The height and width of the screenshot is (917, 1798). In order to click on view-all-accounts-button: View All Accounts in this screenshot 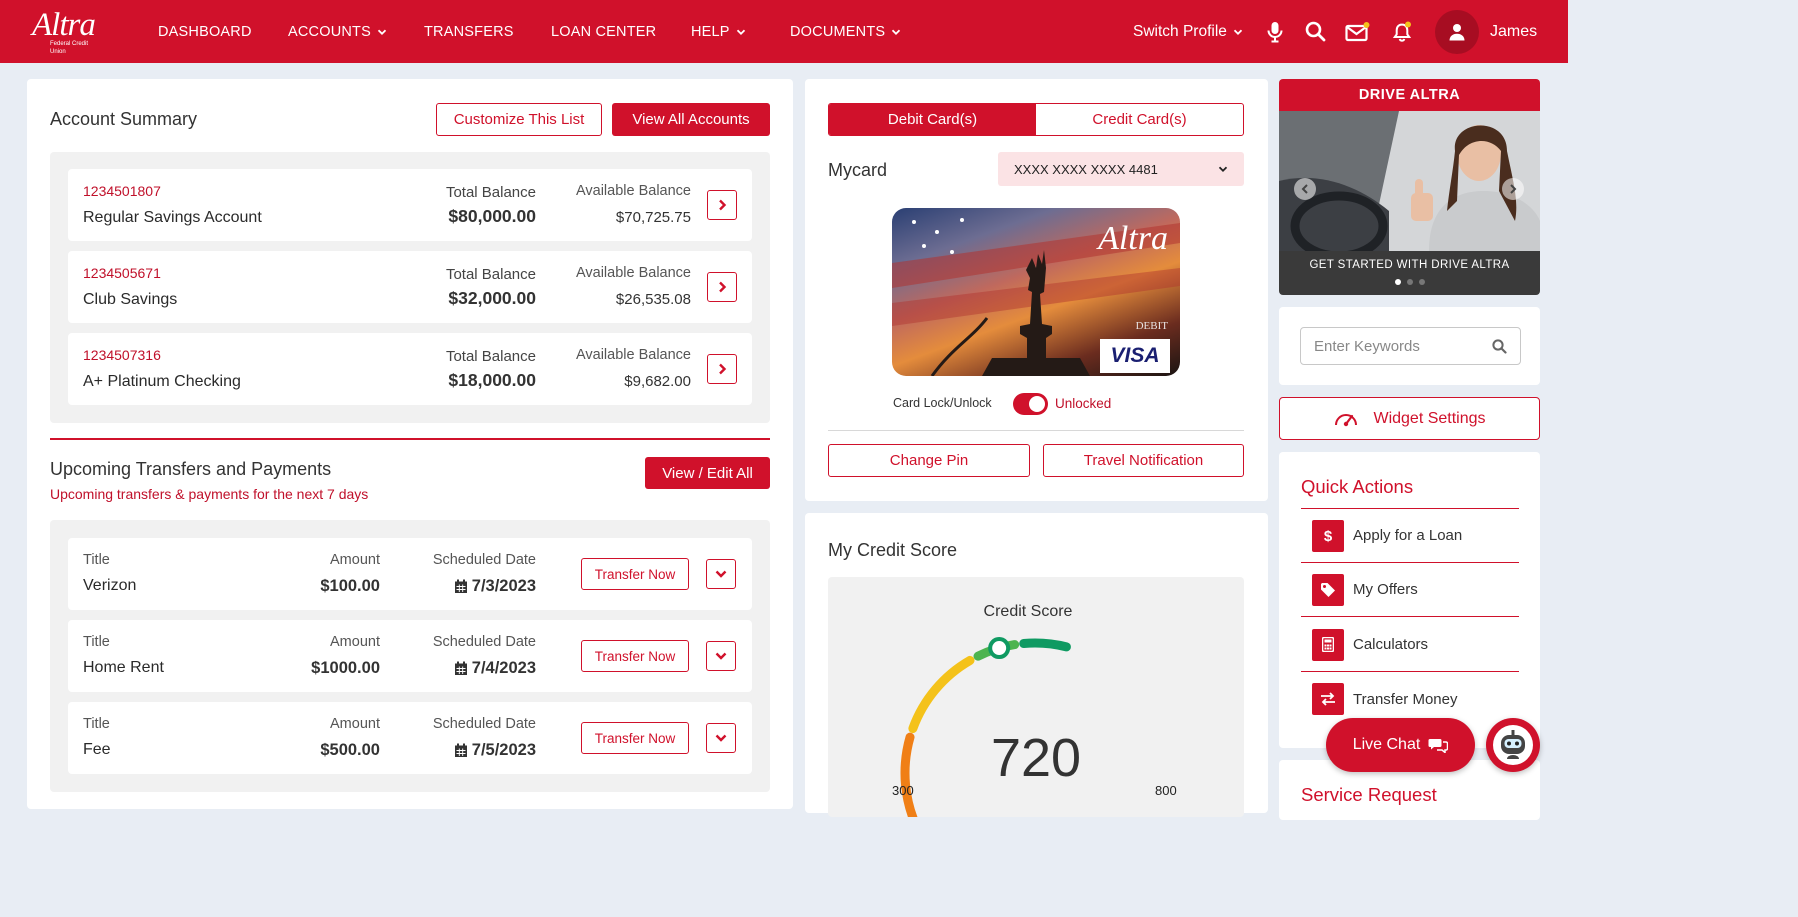, I will do `click(691, 119)`.